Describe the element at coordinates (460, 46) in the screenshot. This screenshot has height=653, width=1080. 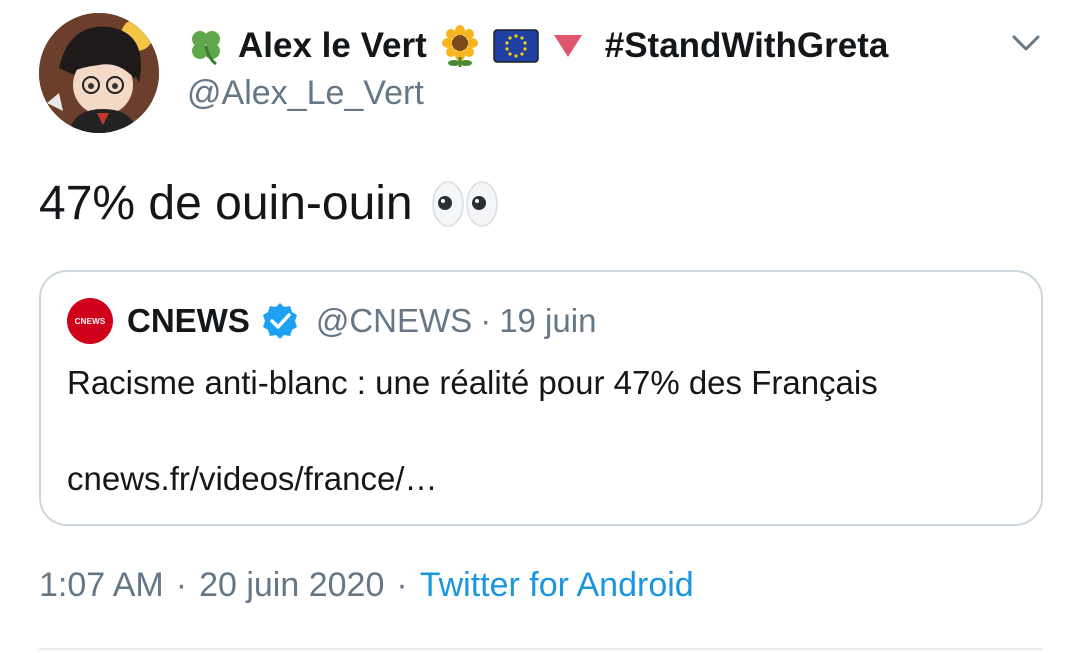
I see `sunflower-icon` at that location.